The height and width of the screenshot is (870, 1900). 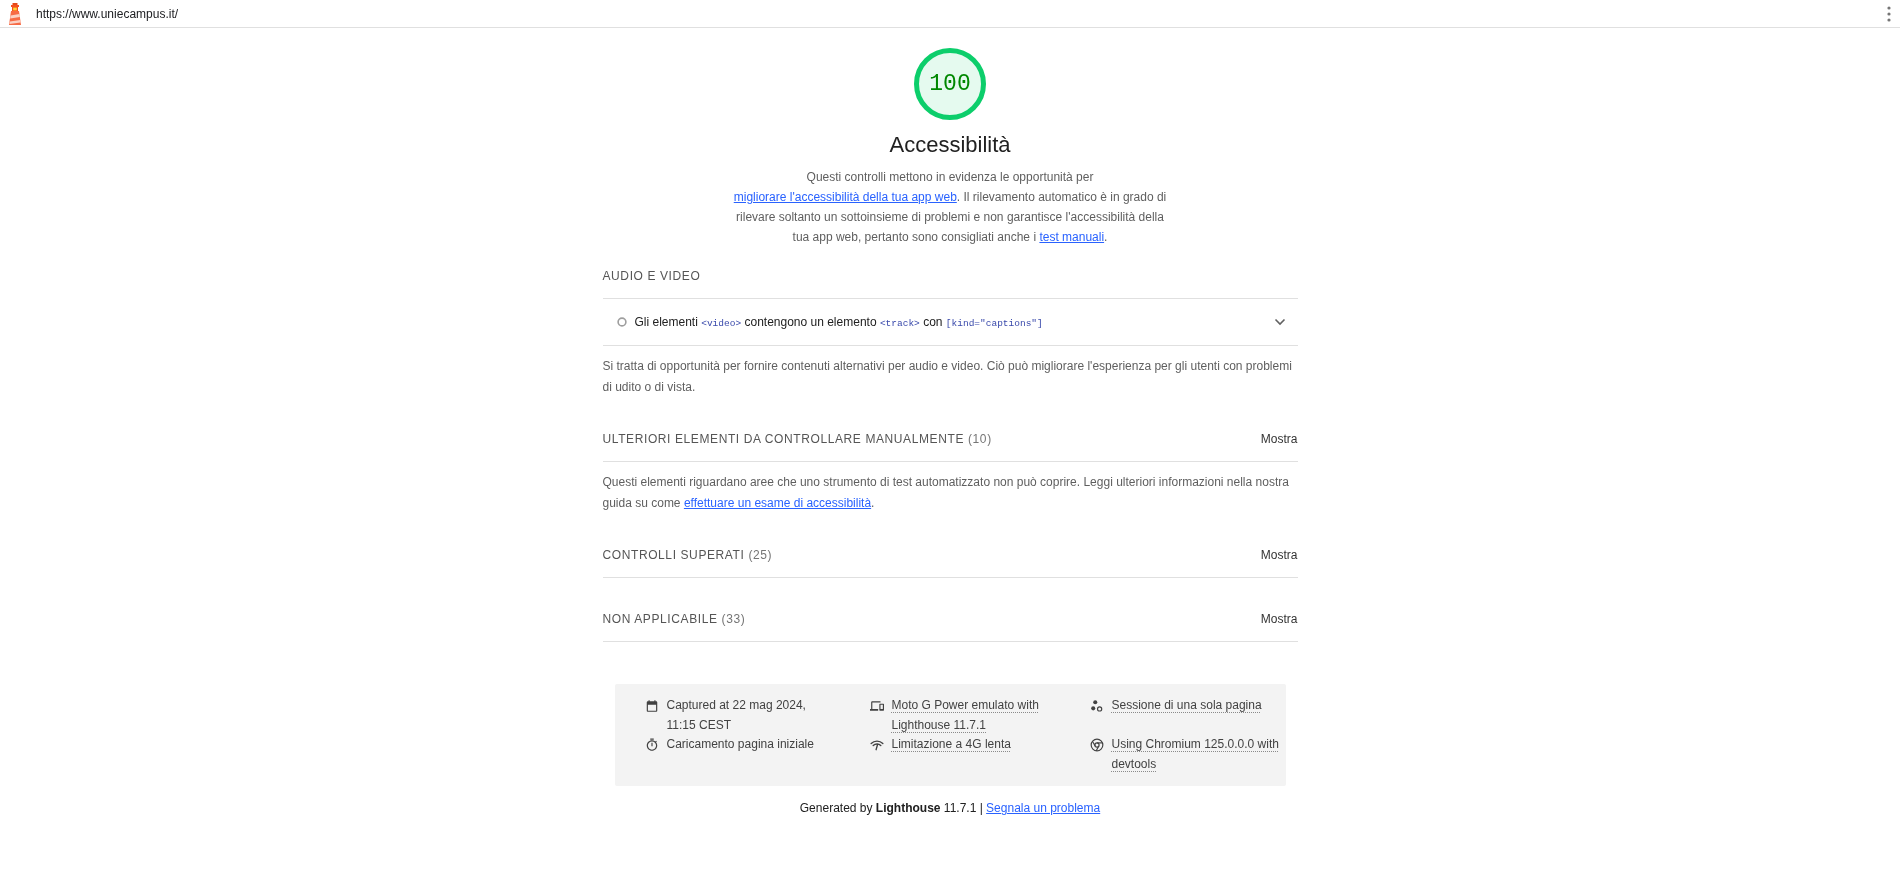 What do you see at coordinates (1279, 322) in the screenshot?
I see `chevron-down-icon` at bounding box center [1279, 322].